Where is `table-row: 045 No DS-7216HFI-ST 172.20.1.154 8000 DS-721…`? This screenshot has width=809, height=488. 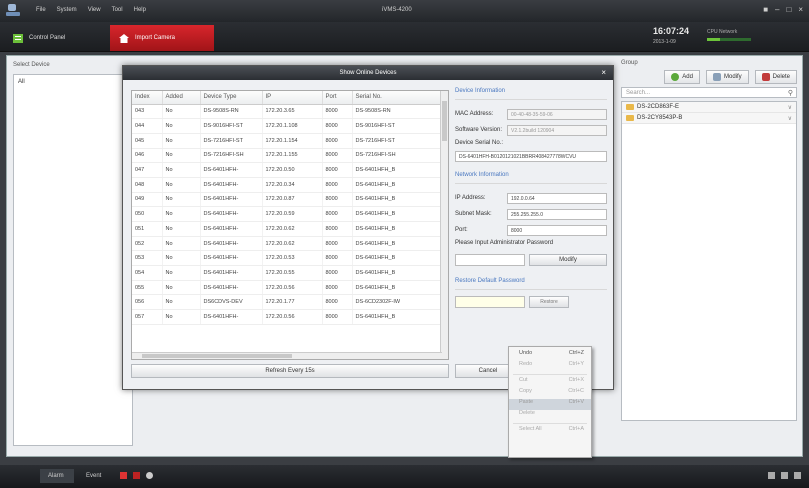
table-row: 045 No DS-7216HFI-ST 172.20.1.154 8000 DS-721… is located at coordinates (287, 141).